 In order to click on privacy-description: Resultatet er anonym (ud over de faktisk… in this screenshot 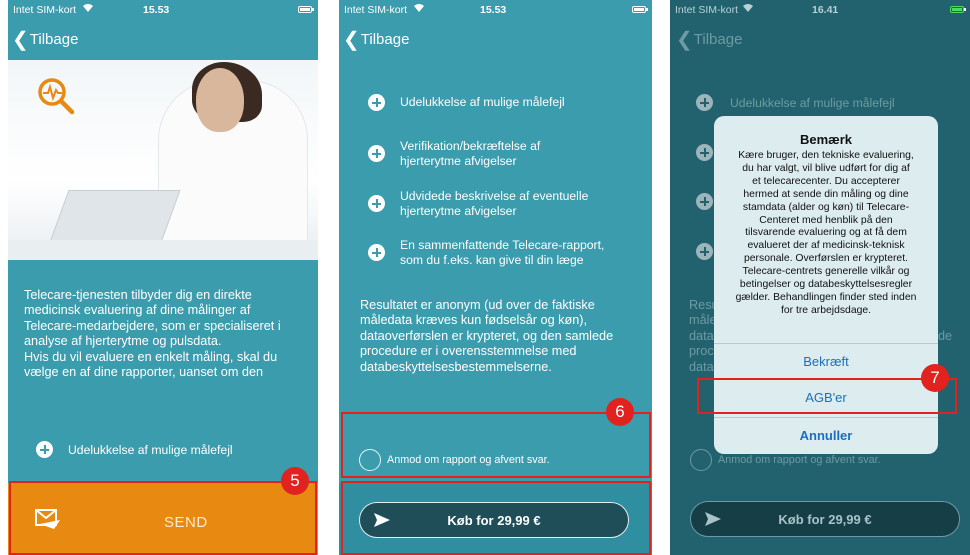, I will do `click(505, 336)`.